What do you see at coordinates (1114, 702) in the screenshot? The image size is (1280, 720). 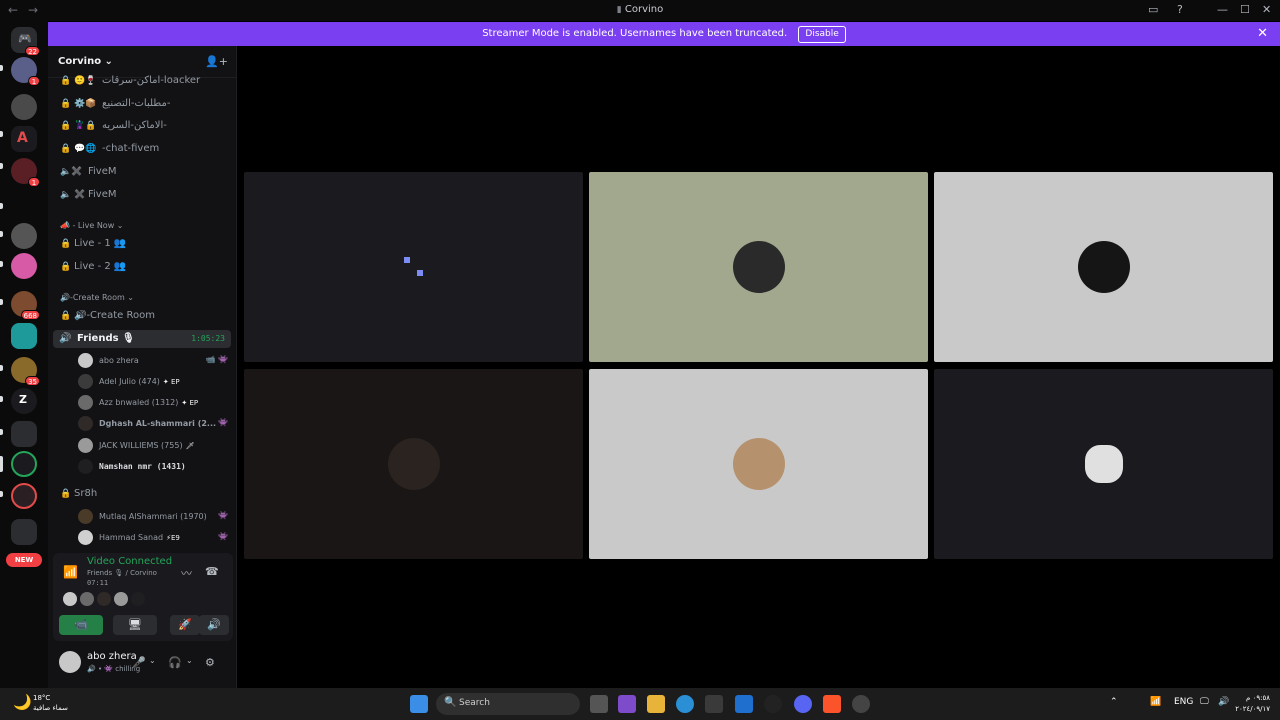 I see `tray-up-icon: ⌃` at bounding box center [1114, 702].